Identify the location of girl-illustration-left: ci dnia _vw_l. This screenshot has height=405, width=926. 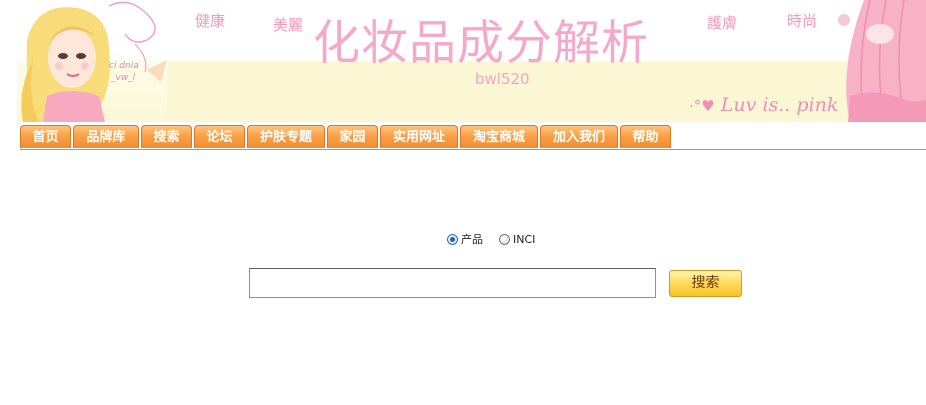
(94, 61).